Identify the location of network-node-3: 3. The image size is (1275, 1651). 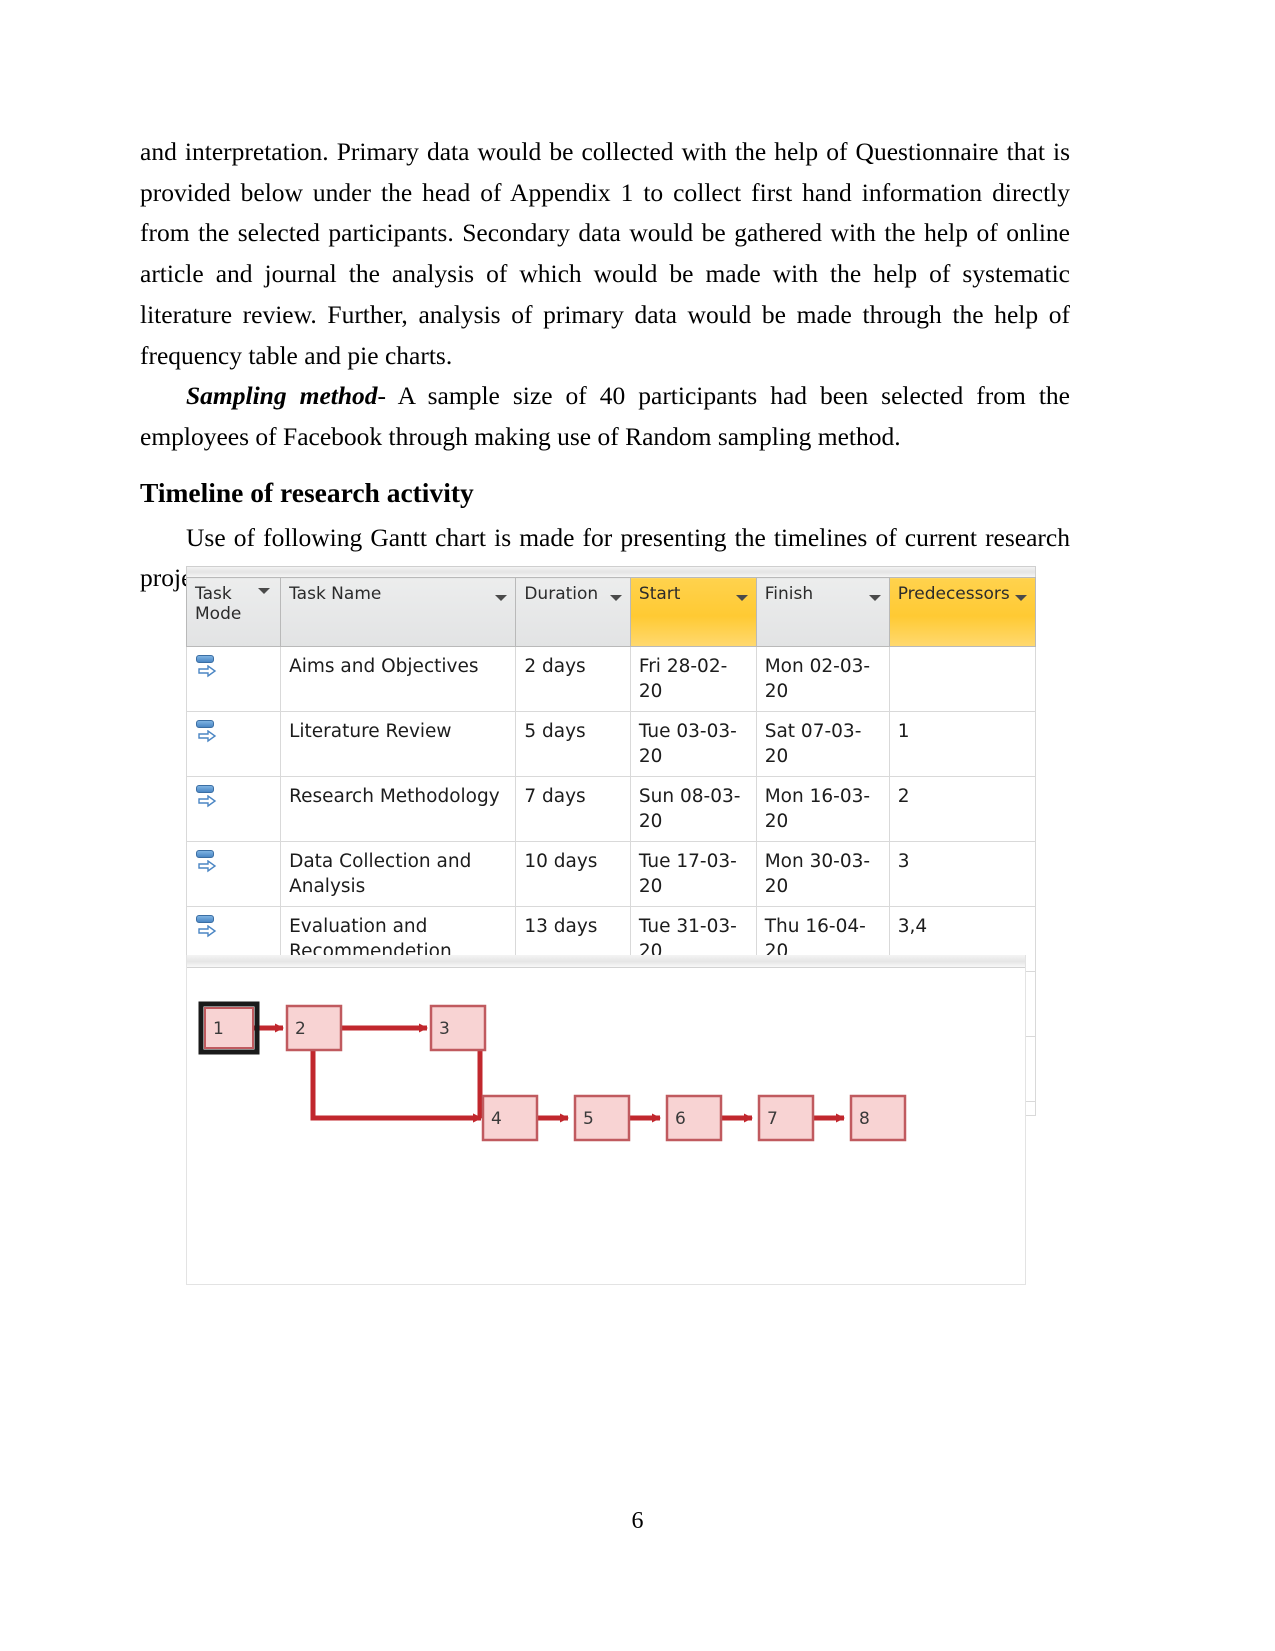
(458, 1028).